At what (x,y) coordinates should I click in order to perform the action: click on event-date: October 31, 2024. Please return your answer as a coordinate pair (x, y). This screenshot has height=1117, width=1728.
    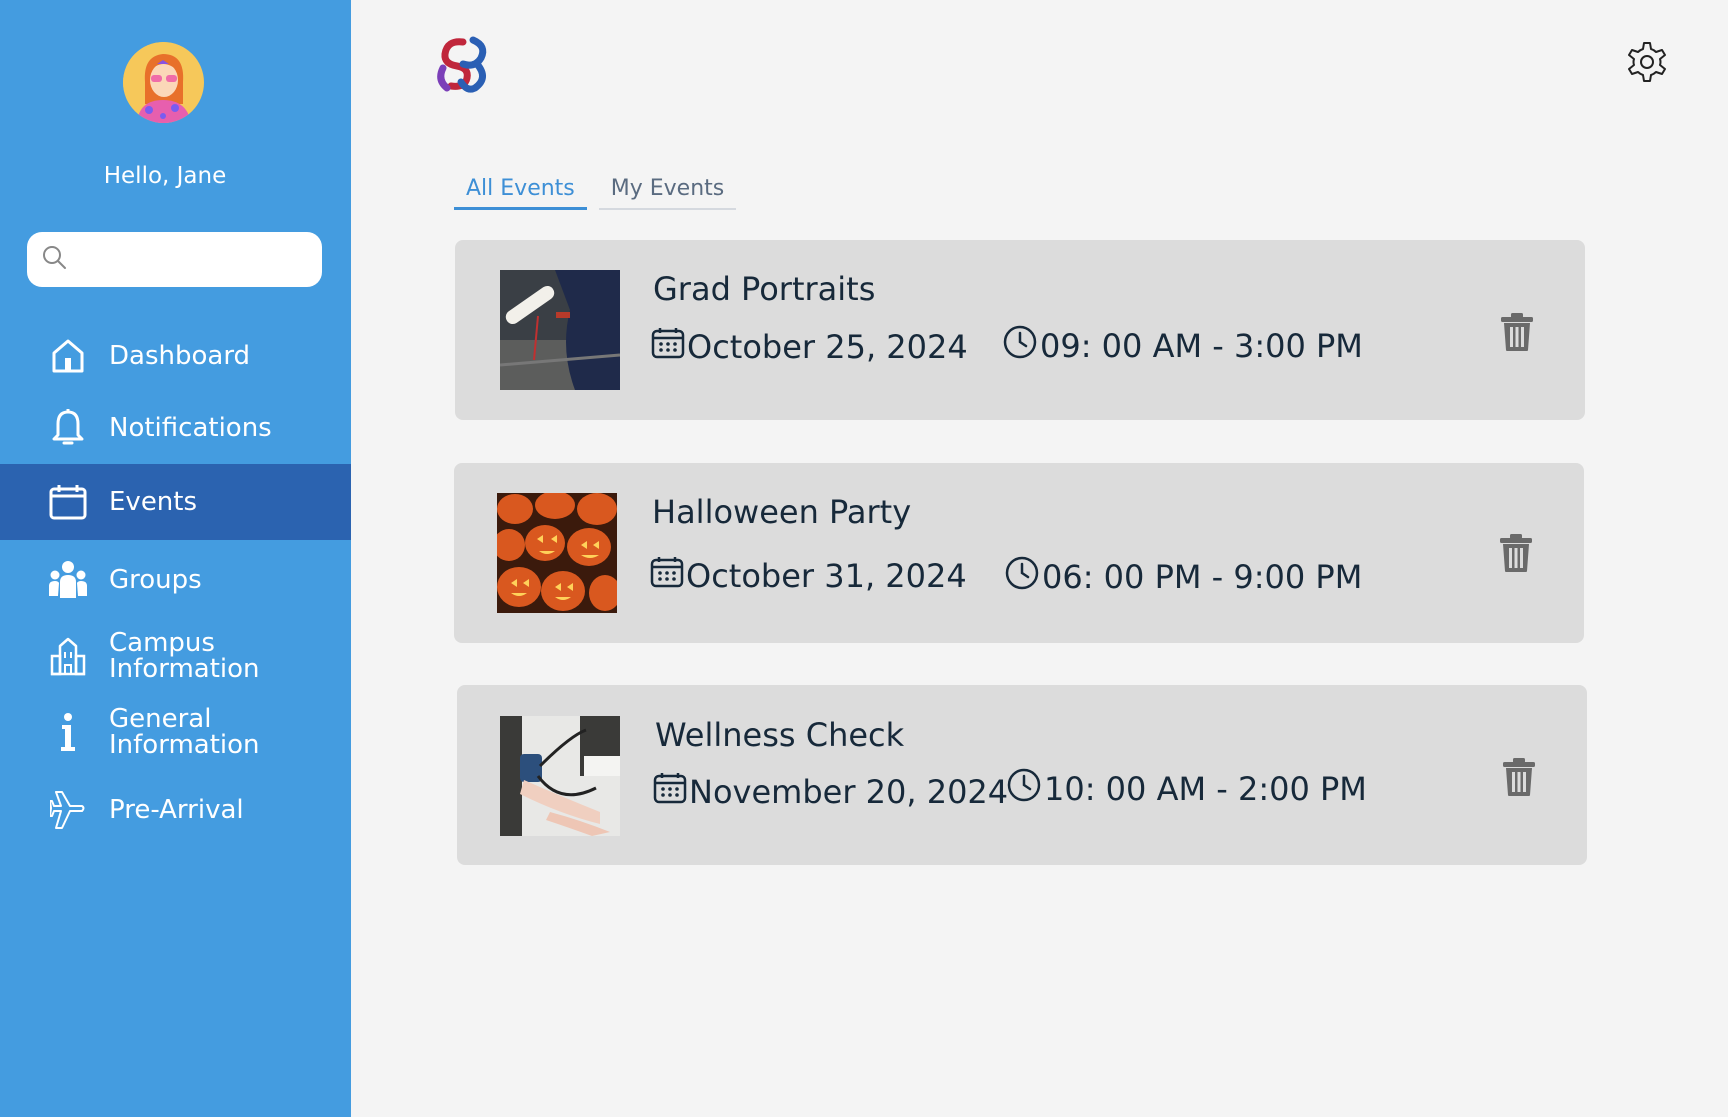
    Looking at the image, I should click on (808, 576).